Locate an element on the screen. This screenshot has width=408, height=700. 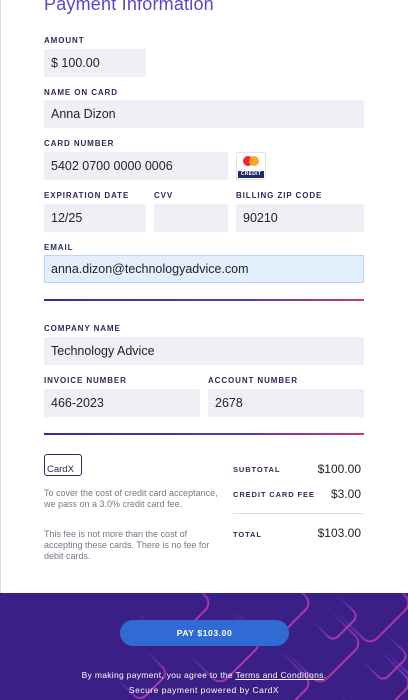
summary-rule is located at coordinates (298, 513).